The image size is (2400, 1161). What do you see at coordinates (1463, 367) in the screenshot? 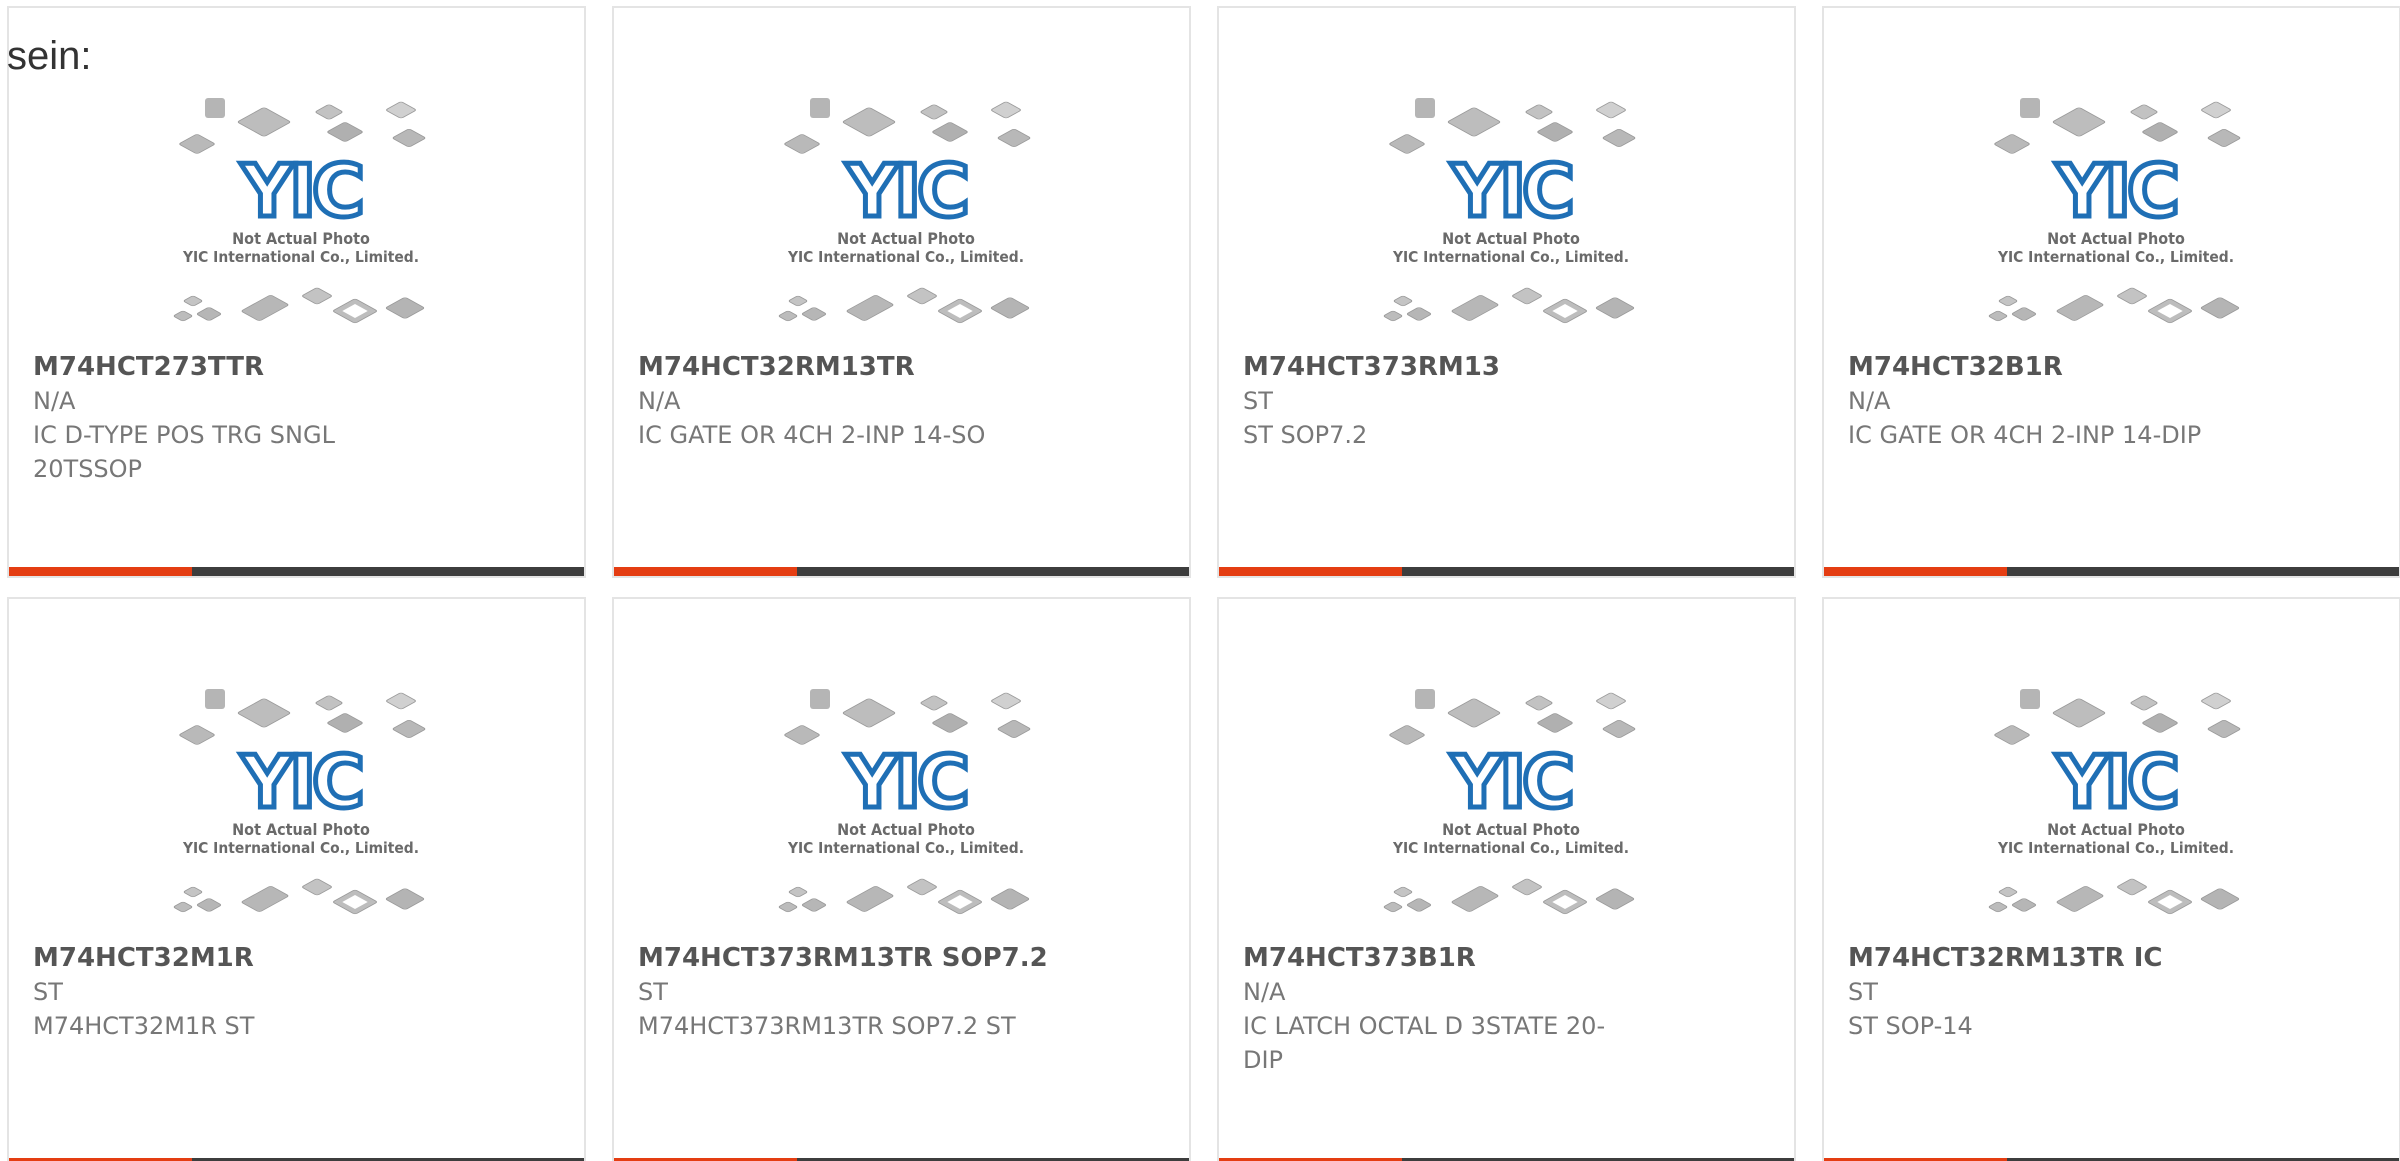
I see `part-number-link: M74HCT373RM13` at bounding box center [1463, 367].